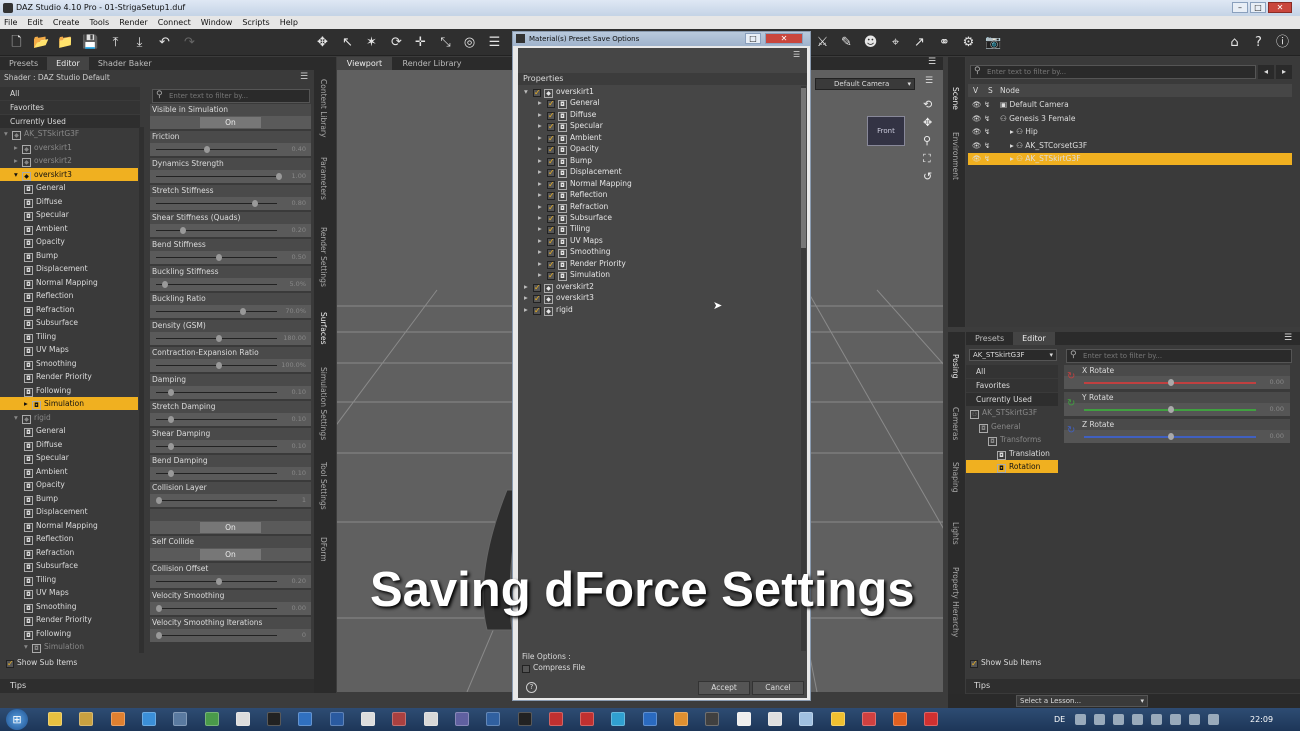 This screenshot has width=1300, height=731. I want to click on universal-tool-icon: ✥, so click(322, 42).